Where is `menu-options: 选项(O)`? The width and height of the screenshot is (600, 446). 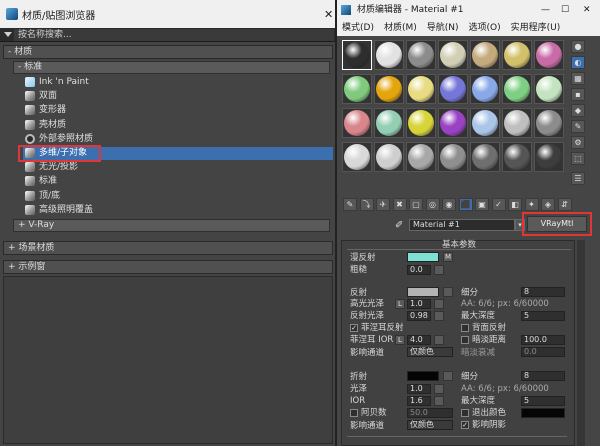
menu-options: 选项(O) is located at coordinates (485, 28).